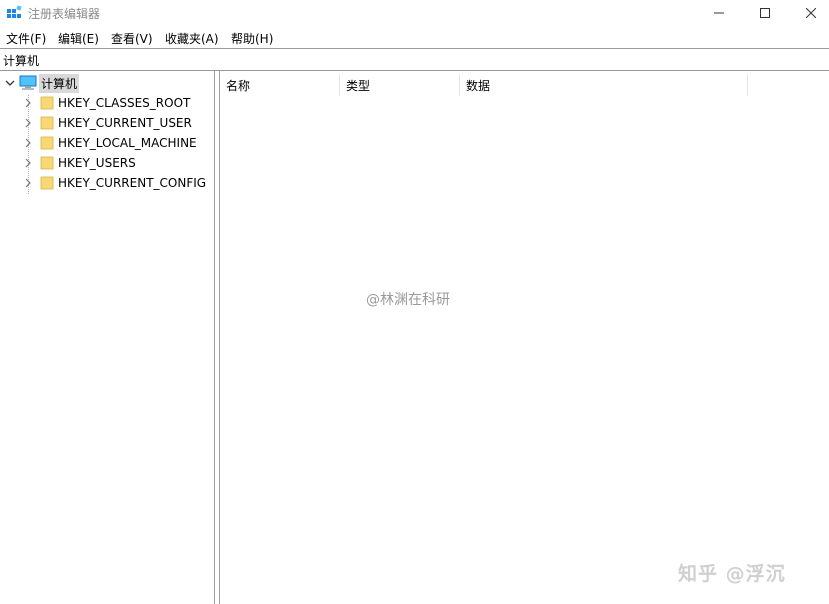 The image size is (829, 604). I want to click on tree-item-hkey-local-machine: HKEY_LOCAL_MACHINE, so click(109, 143).